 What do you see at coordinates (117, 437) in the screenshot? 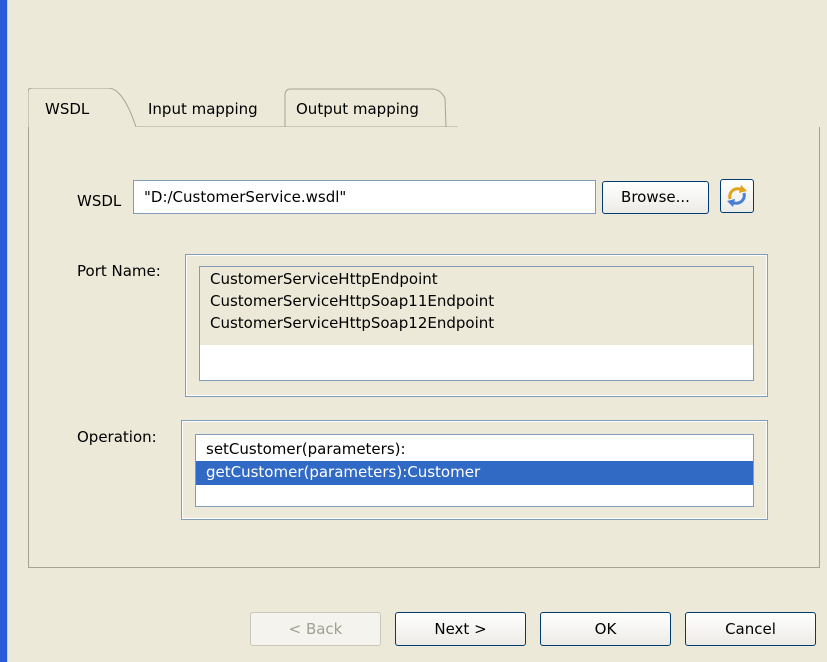
I see `operation-label: Operation:` at bounding box center [117, 437].